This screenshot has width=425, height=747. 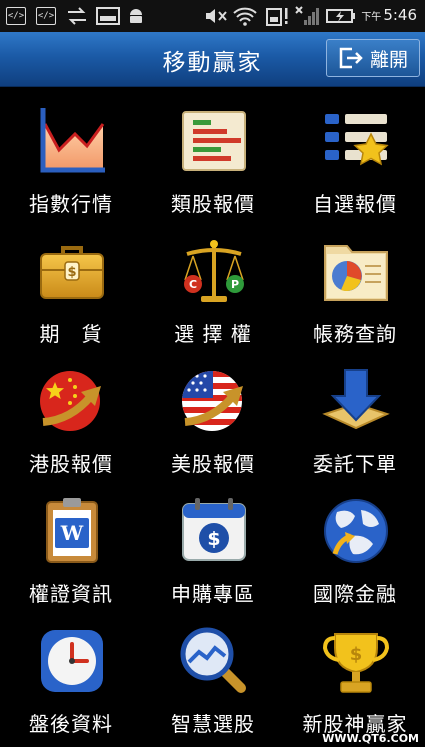 What do you see at coordinates (71, 334) in the screenshot?
I see `menu-item-label: 期 貨` at bounding box center [71, 334].